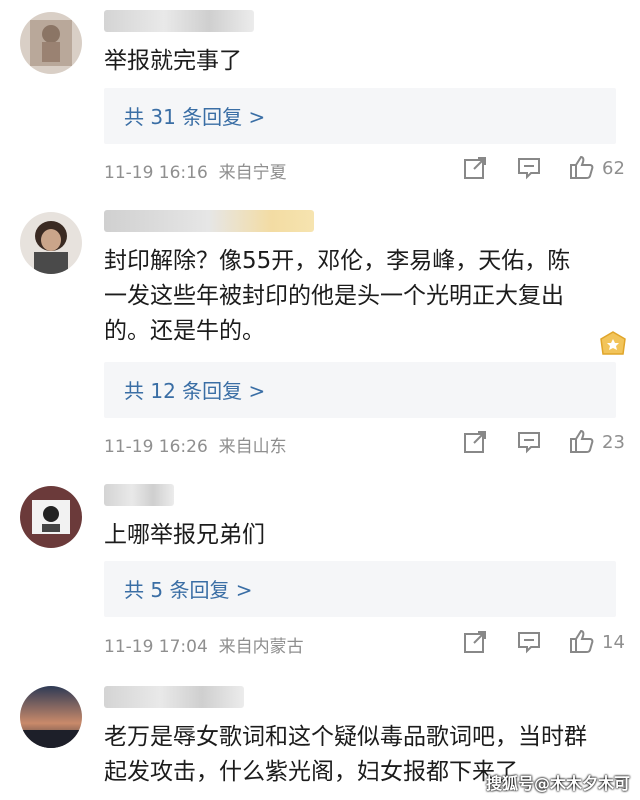  I want to click on like-count: 62, so click(613, 168).